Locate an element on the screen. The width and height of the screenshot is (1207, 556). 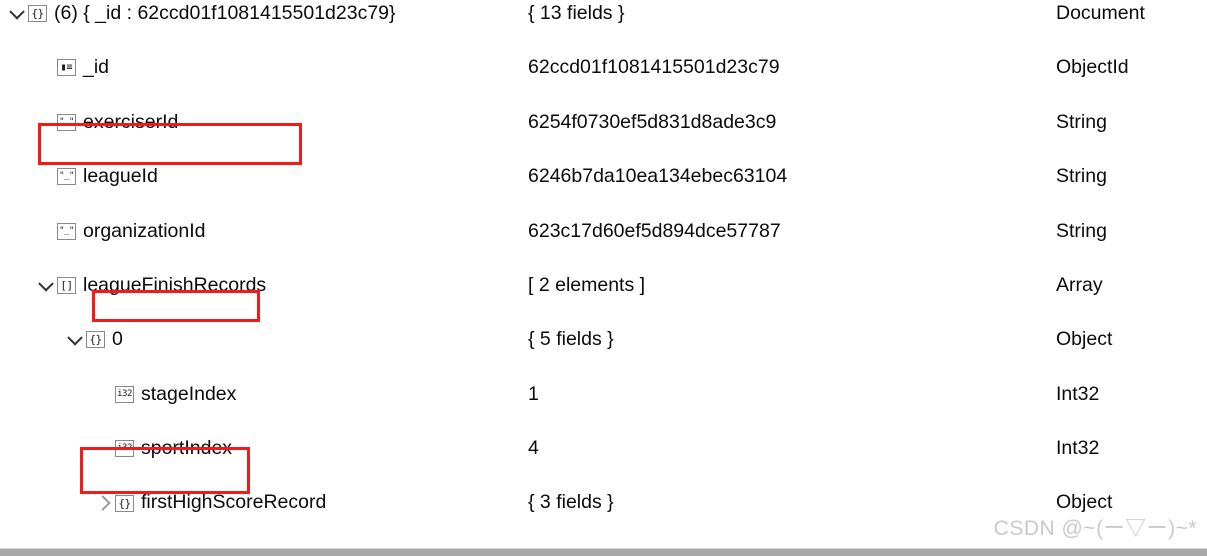
array-icon: [] is located at coordinates (66, 286).